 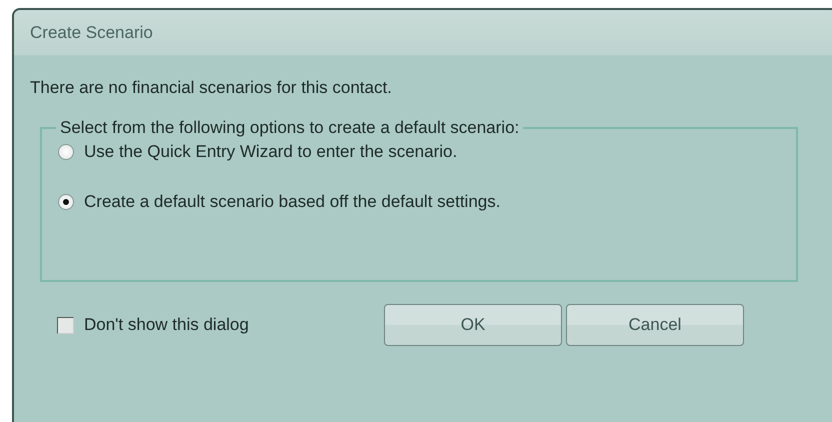 What do you see at coordinates (655, 325) in the screenshot?
I see `cancel-button: Cancel` at bounding box center [655, 325].